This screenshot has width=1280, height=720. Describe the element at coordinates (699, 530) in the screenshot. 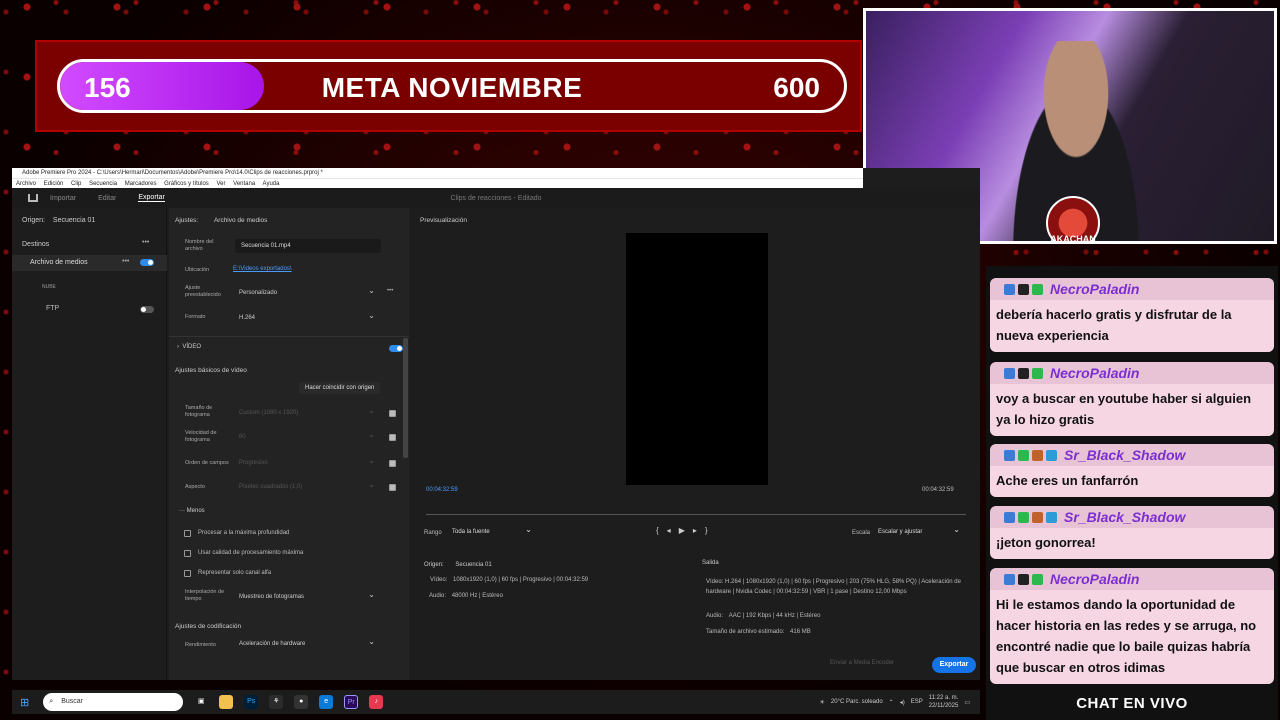

I see `step-forward-icon: ▸` at that location.